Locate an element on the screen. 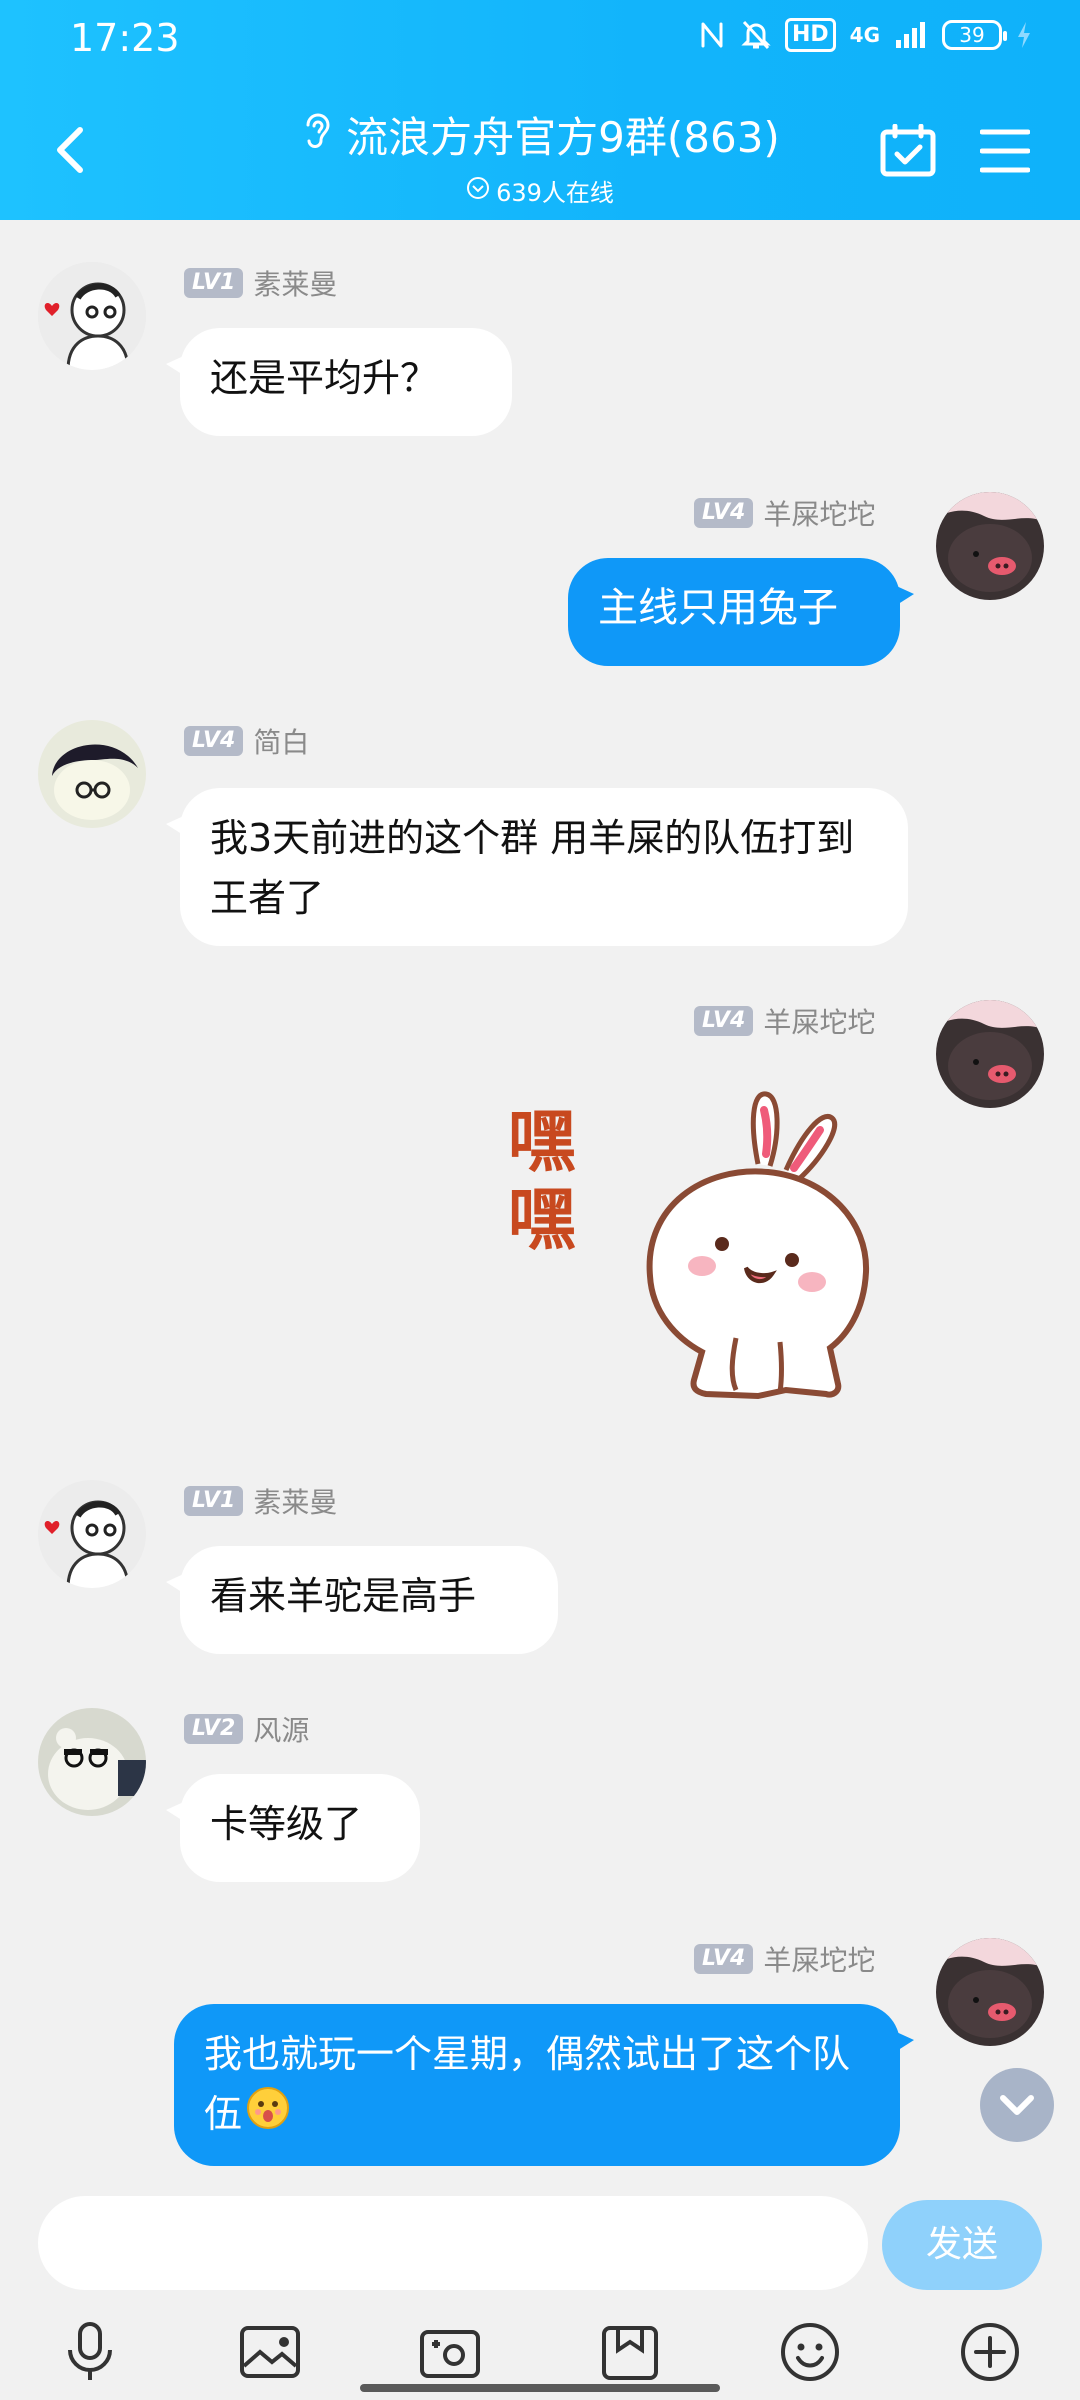 This screenshot has width=1080, height=2400. ear-icon is located at coordinates (317, 135).